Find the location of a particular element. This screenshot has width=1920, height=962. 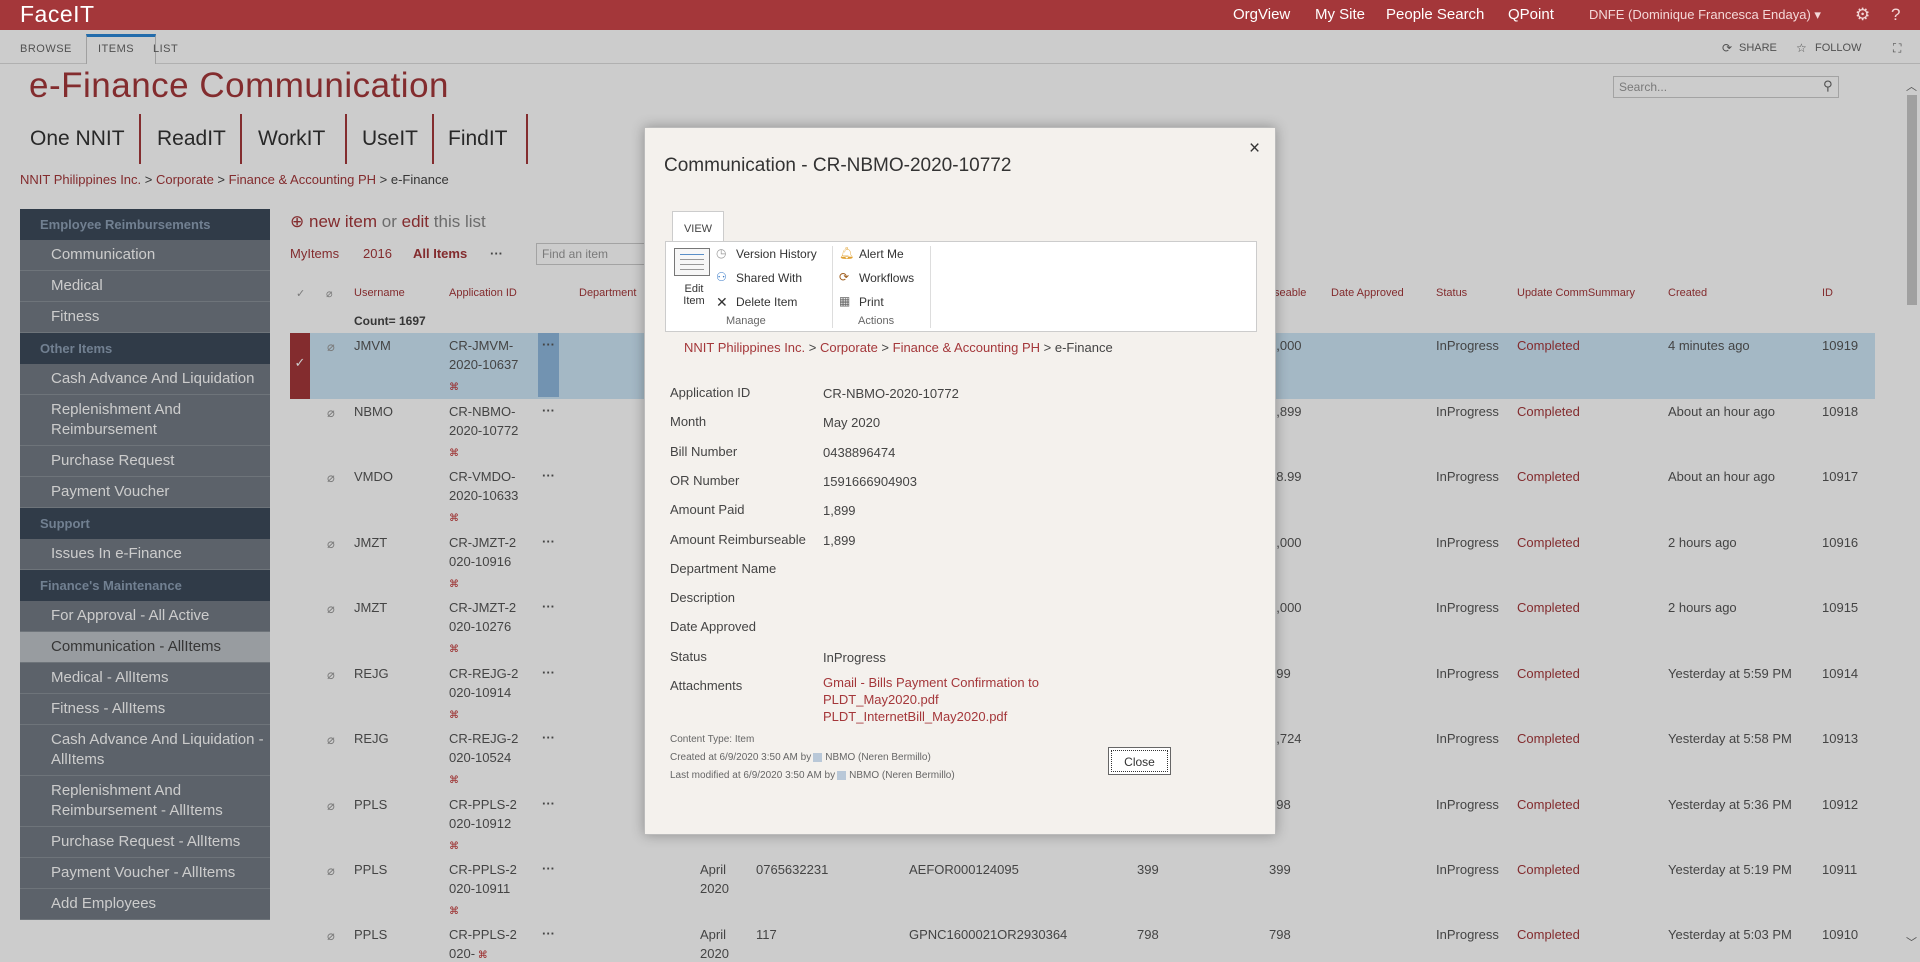

settings-gear-icon: ⚙ is located at coordinates (1862, 15).